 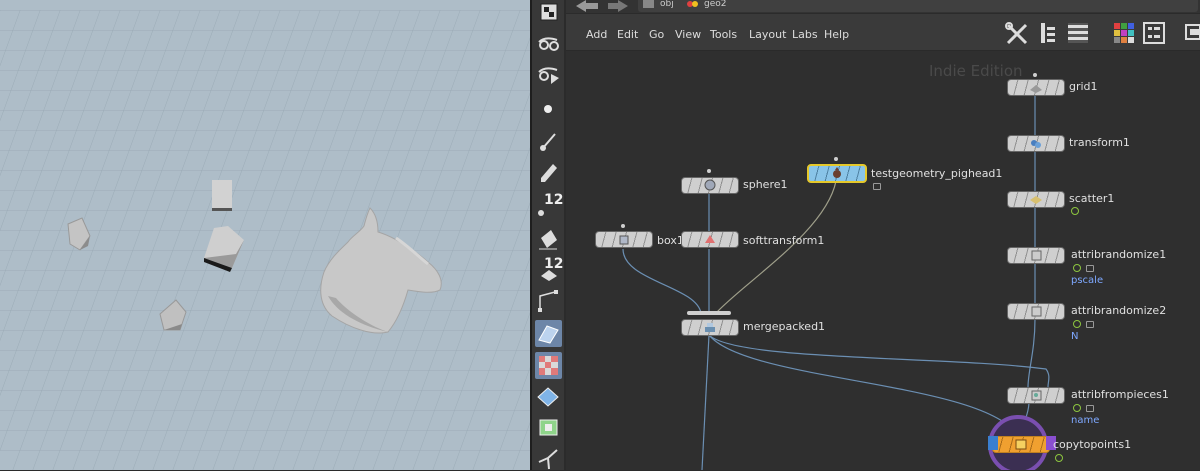 I want to click on node-scatter1, so click(x=1036, y=199).